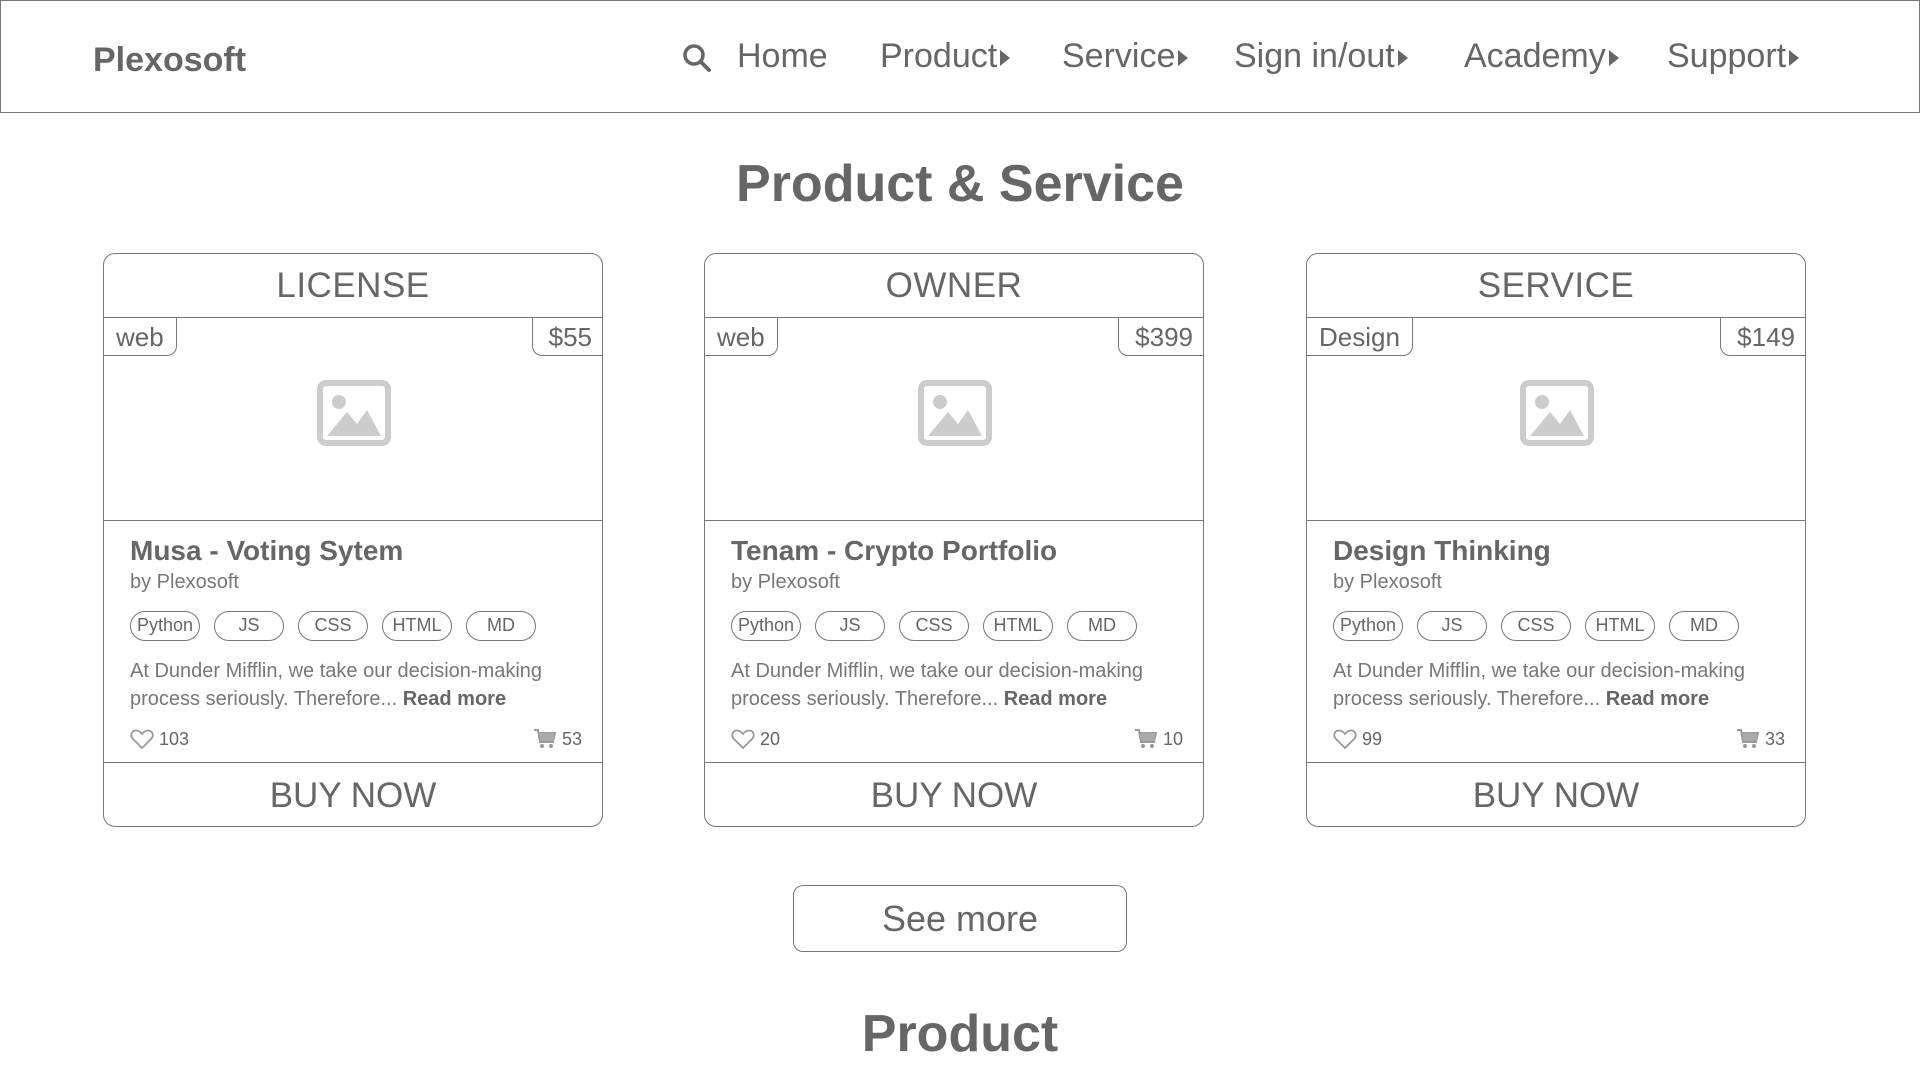  I want to click on cart-count: 33, so click(1774, 738).